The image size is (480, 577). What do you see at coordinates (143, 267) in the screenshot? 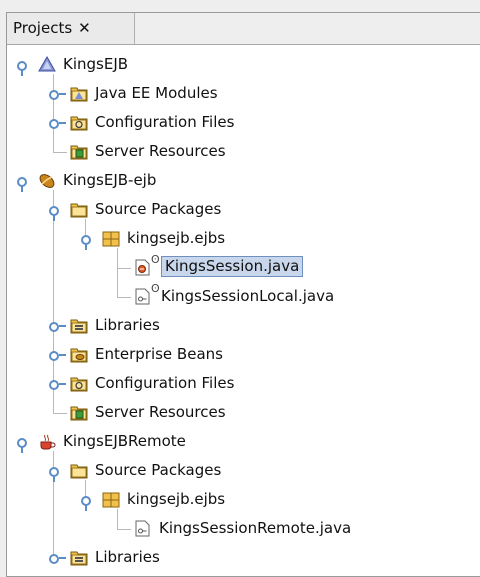
I see `java-session-bean-icon` at bounding box center [143, 267].